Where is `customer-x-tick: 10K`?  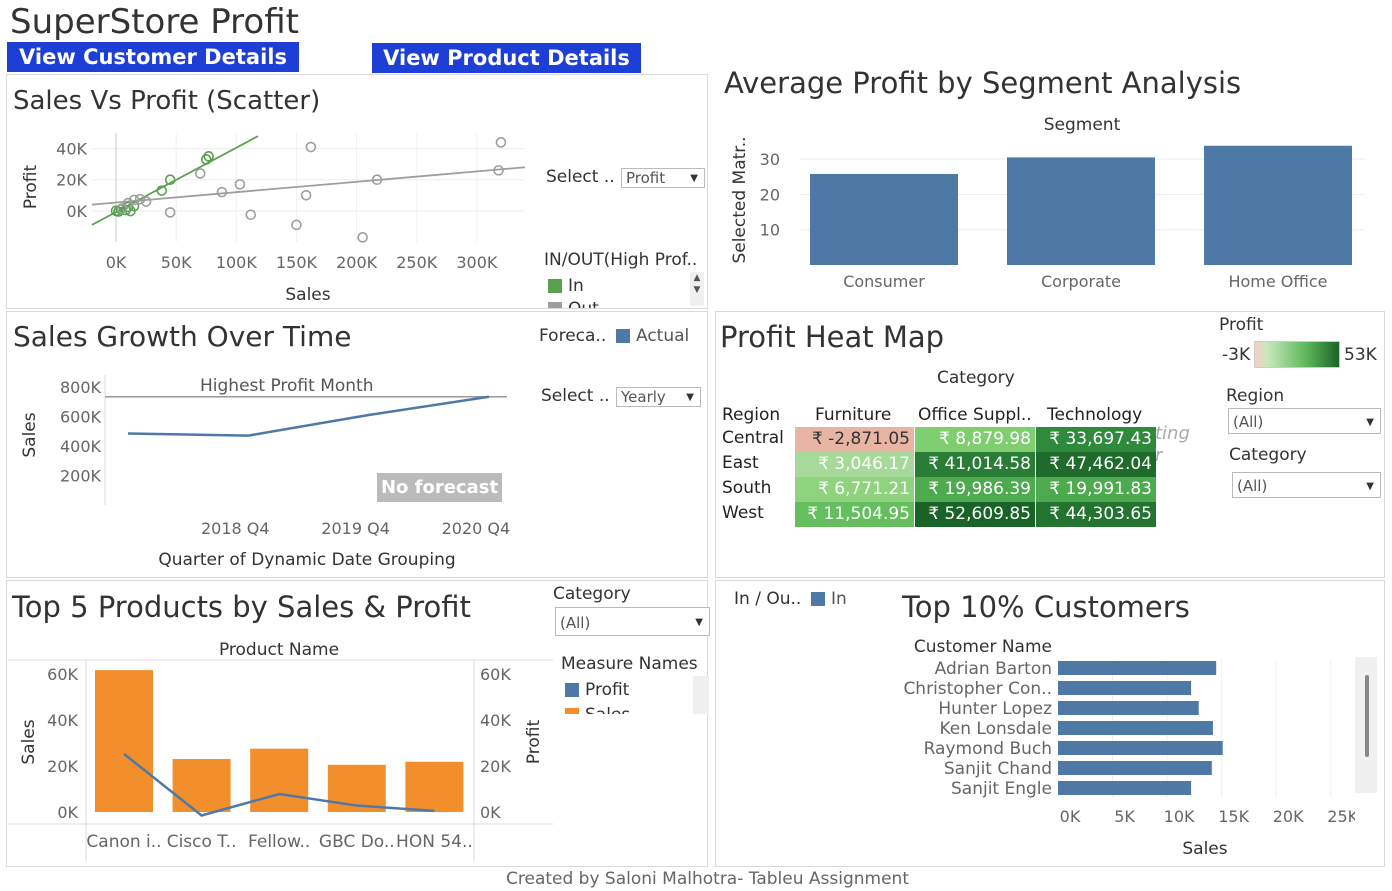
customer-x-tick: 10K is located at coordinates (1179, 816).